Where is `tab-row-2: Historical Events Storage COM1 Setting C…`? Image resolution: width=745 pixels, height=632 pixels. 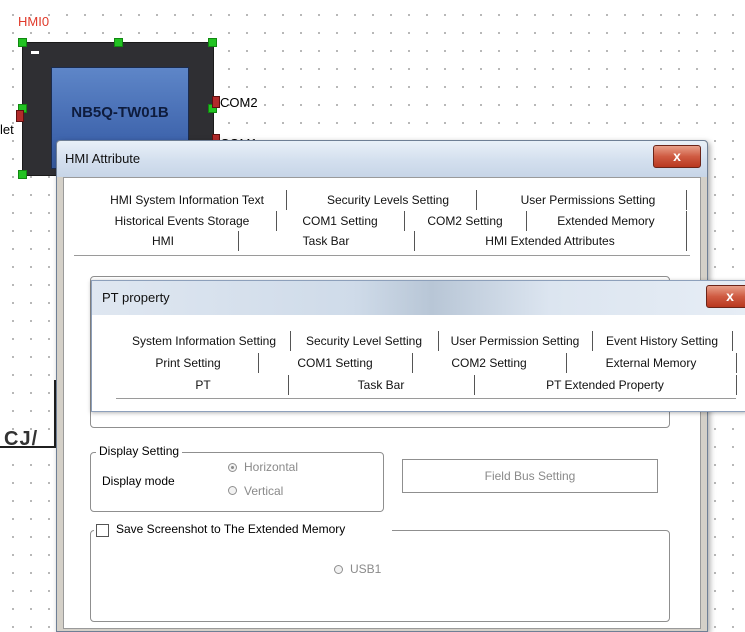 tab-row-2: Historical Events Storage COM1 Setting C… is located at coordinates (382, 222).